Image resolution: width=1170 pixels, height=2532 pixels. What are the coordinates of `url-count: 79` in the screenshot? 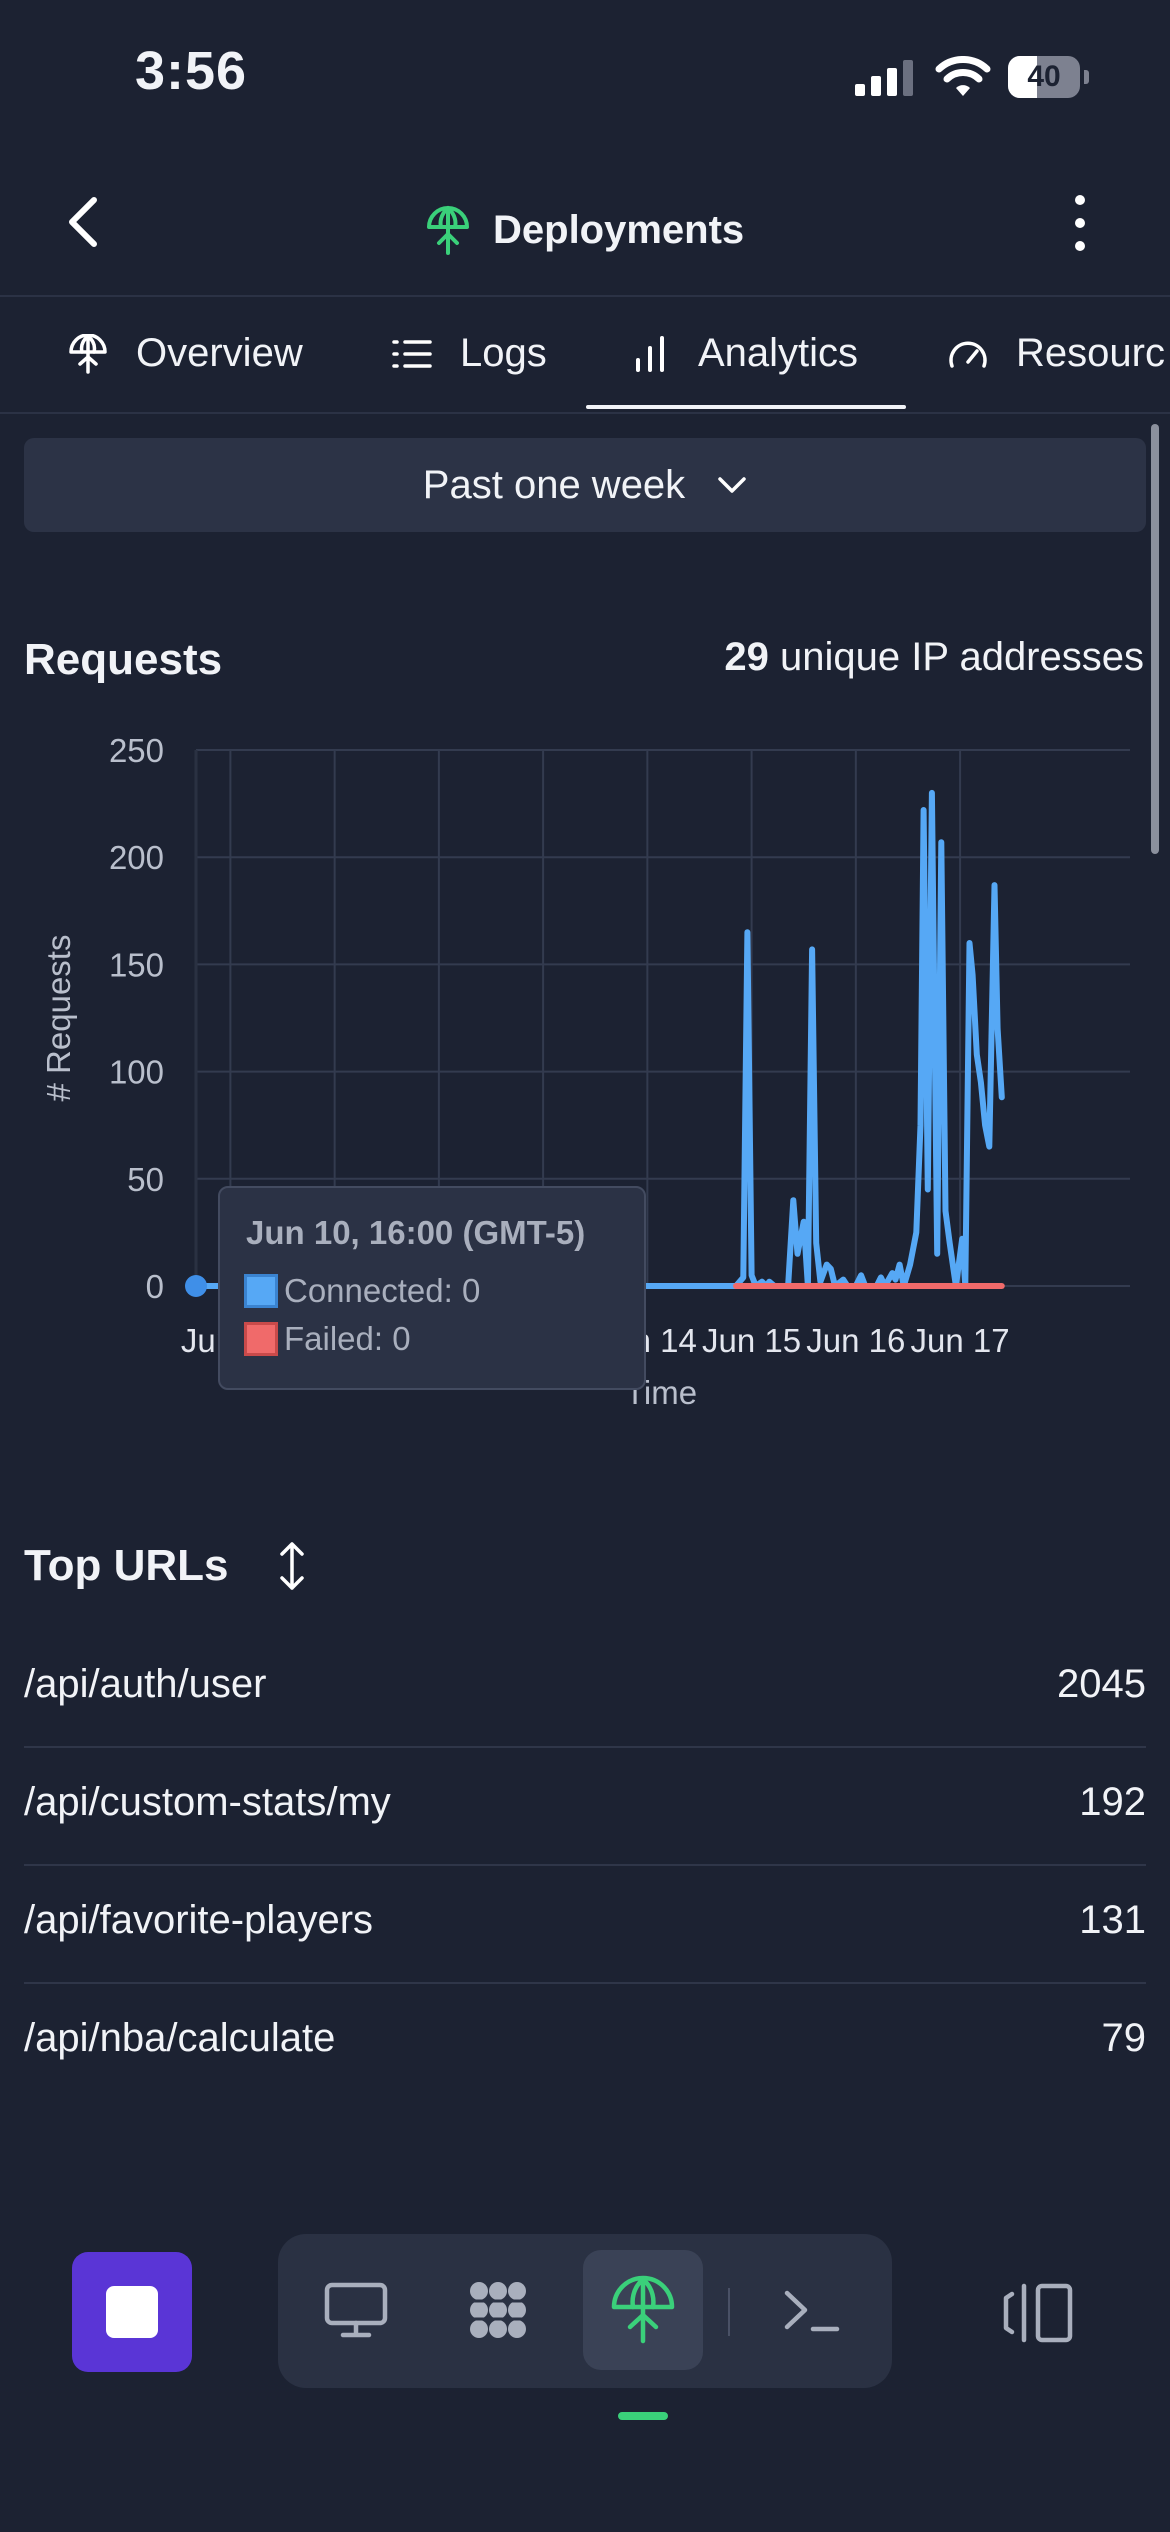 It's located at (1124, 2038).